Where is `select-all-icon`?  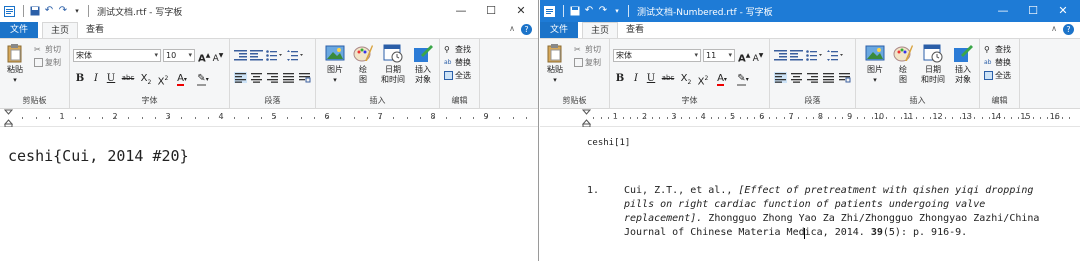
select-all-icon is located at coordinates (448, 75).